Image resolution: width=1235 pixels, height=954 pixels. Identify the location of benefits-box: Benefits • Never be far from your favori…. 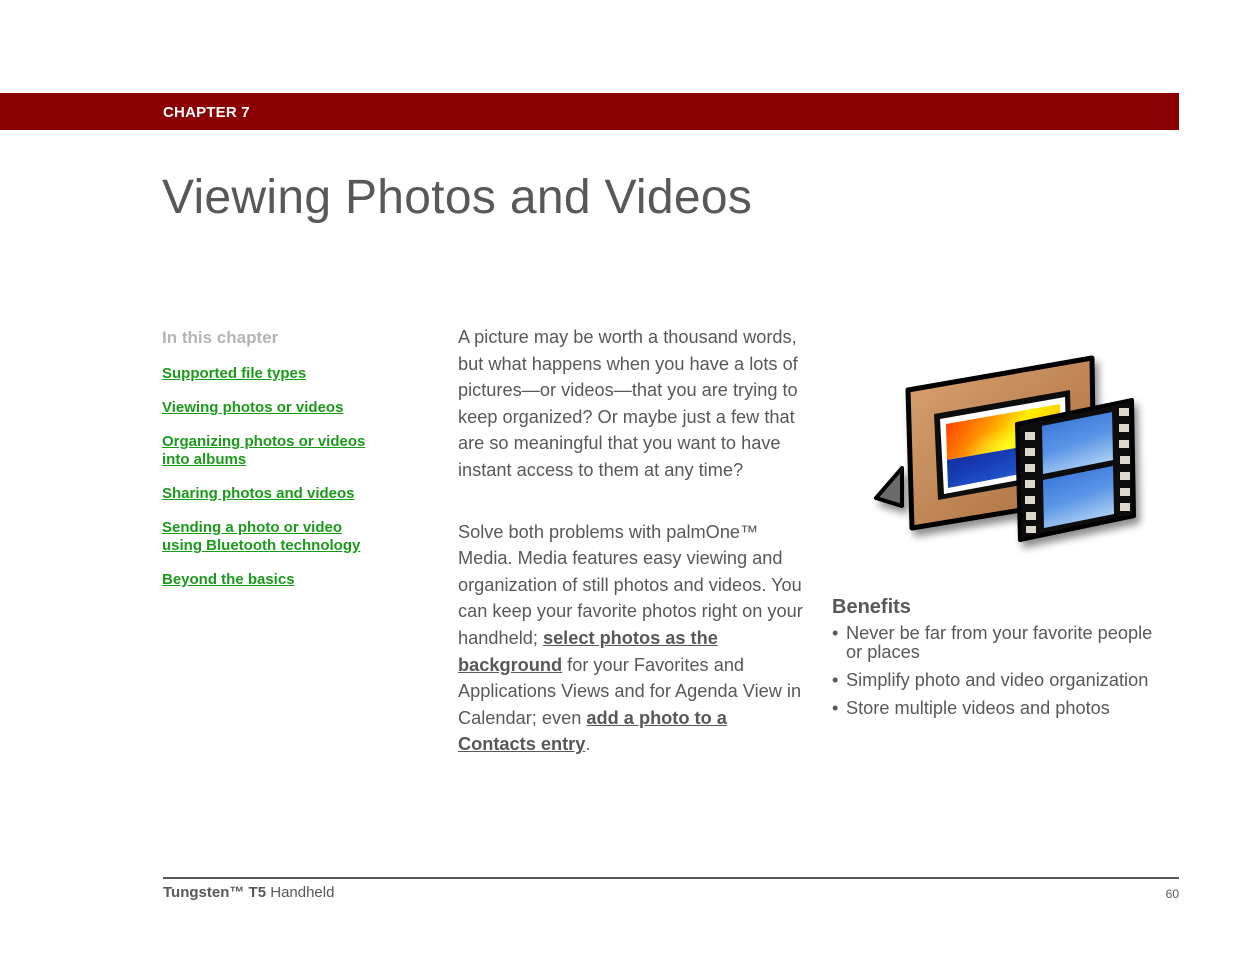
(997, 660).